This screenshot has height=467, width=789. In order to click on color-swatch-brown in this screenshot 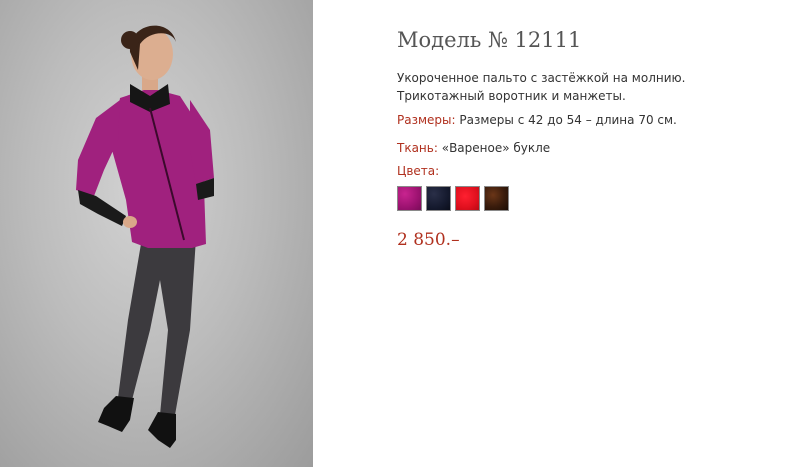, I will do `click(496, 198)`.